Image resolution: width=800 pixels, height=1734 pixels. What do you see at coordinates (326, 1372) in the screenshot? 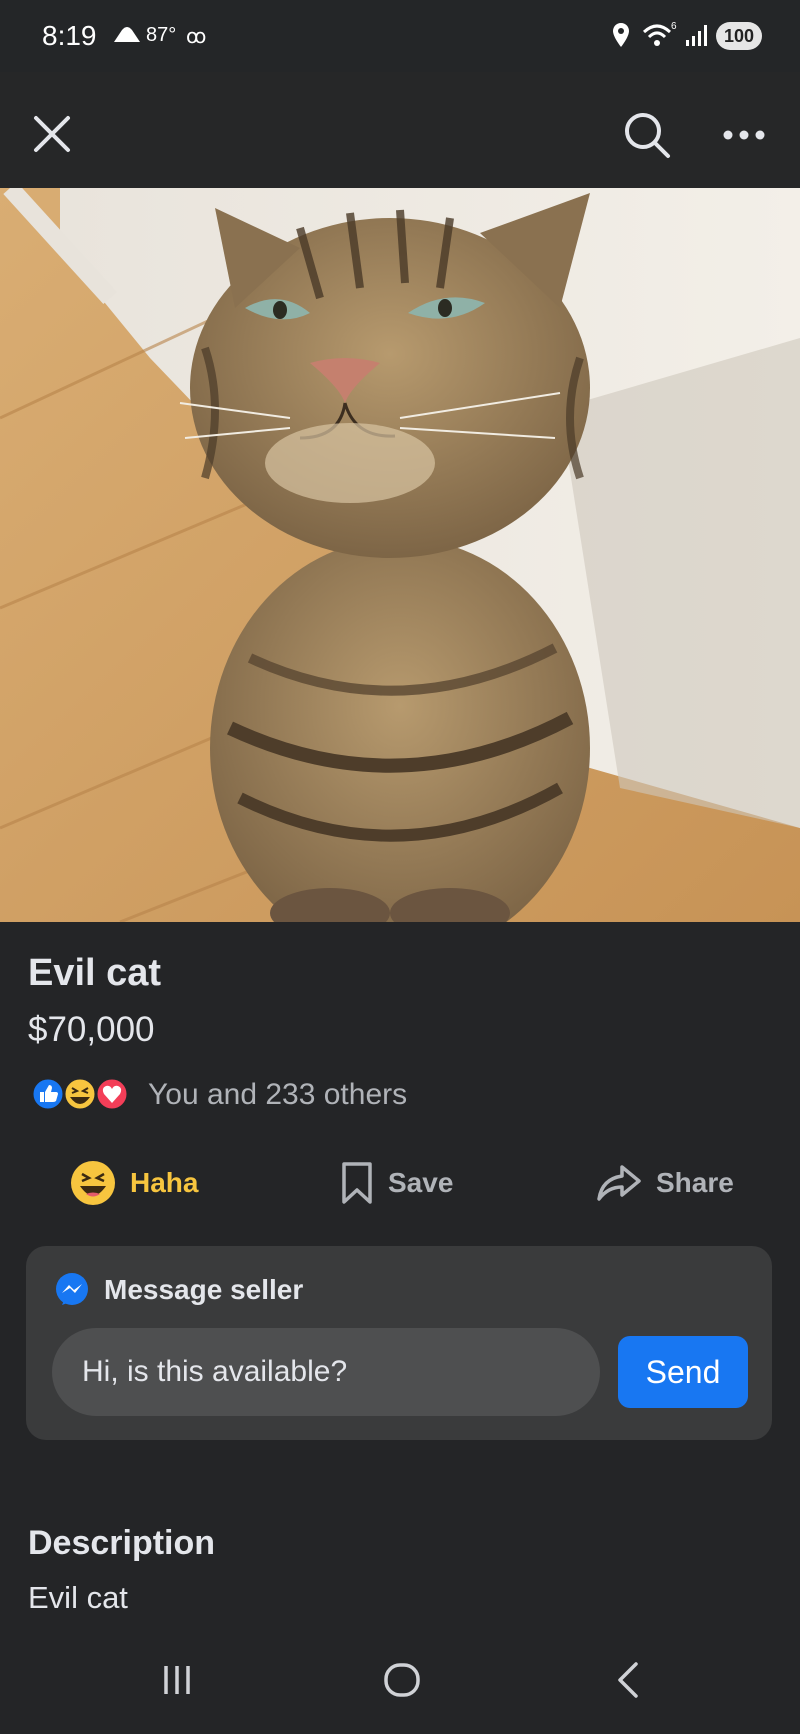
I see `message-input` at bounding box center [326, 1372].